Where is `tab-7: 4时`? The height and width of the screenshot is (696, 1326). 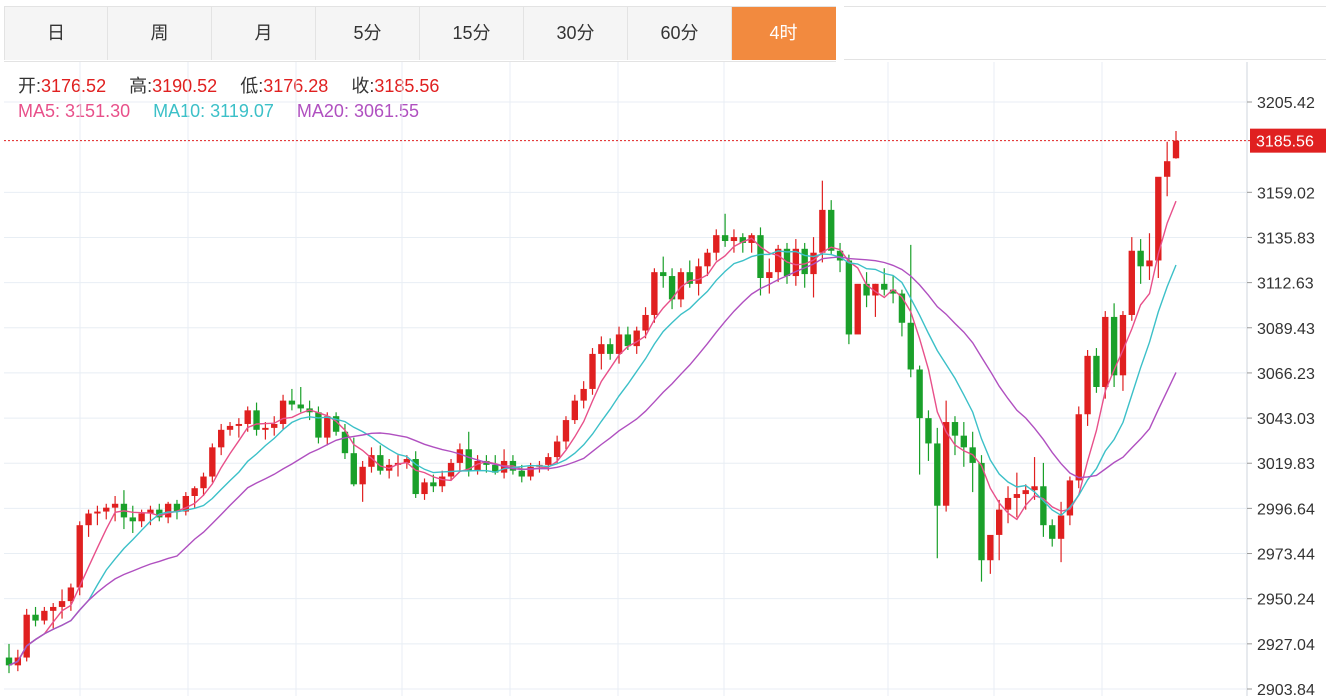
tab-7: 4时 is located at coordinates (784, 33).